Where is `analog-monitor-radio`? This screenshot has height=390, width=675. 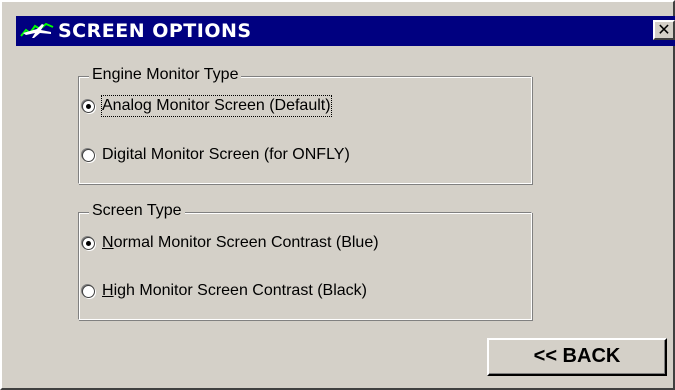 analog-monitor-radio is located at coordinates (88, 106).